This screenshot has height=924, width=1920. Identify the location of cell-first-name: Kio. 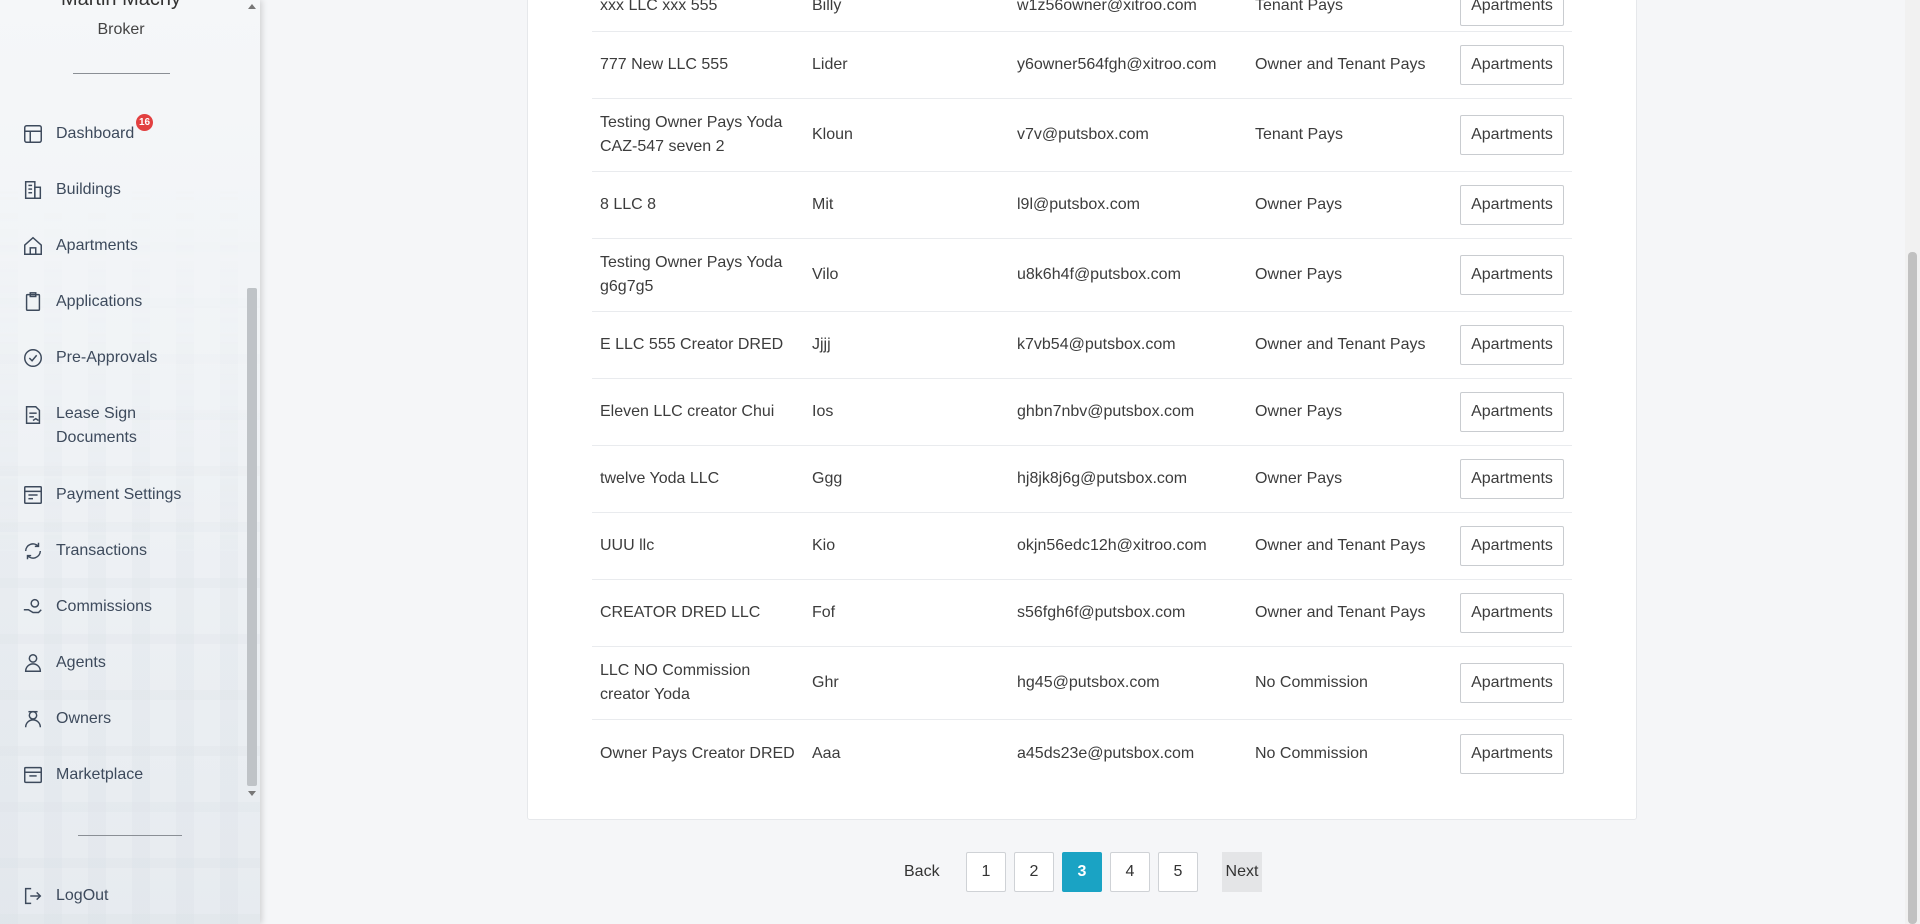
(824, 545).